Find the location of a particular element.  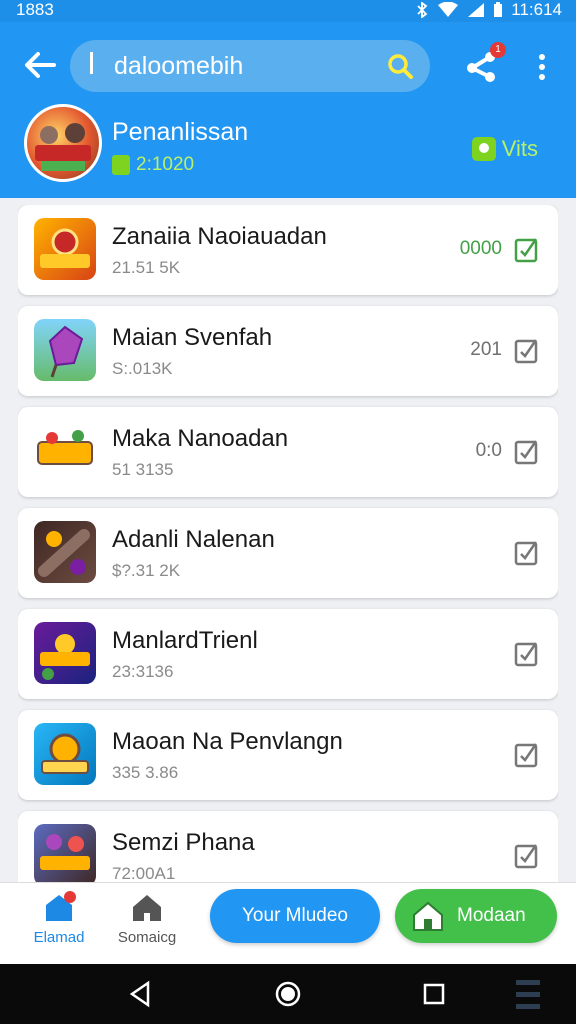

item-subtitle: 72:00A1 is located at coordinates (144, 873).